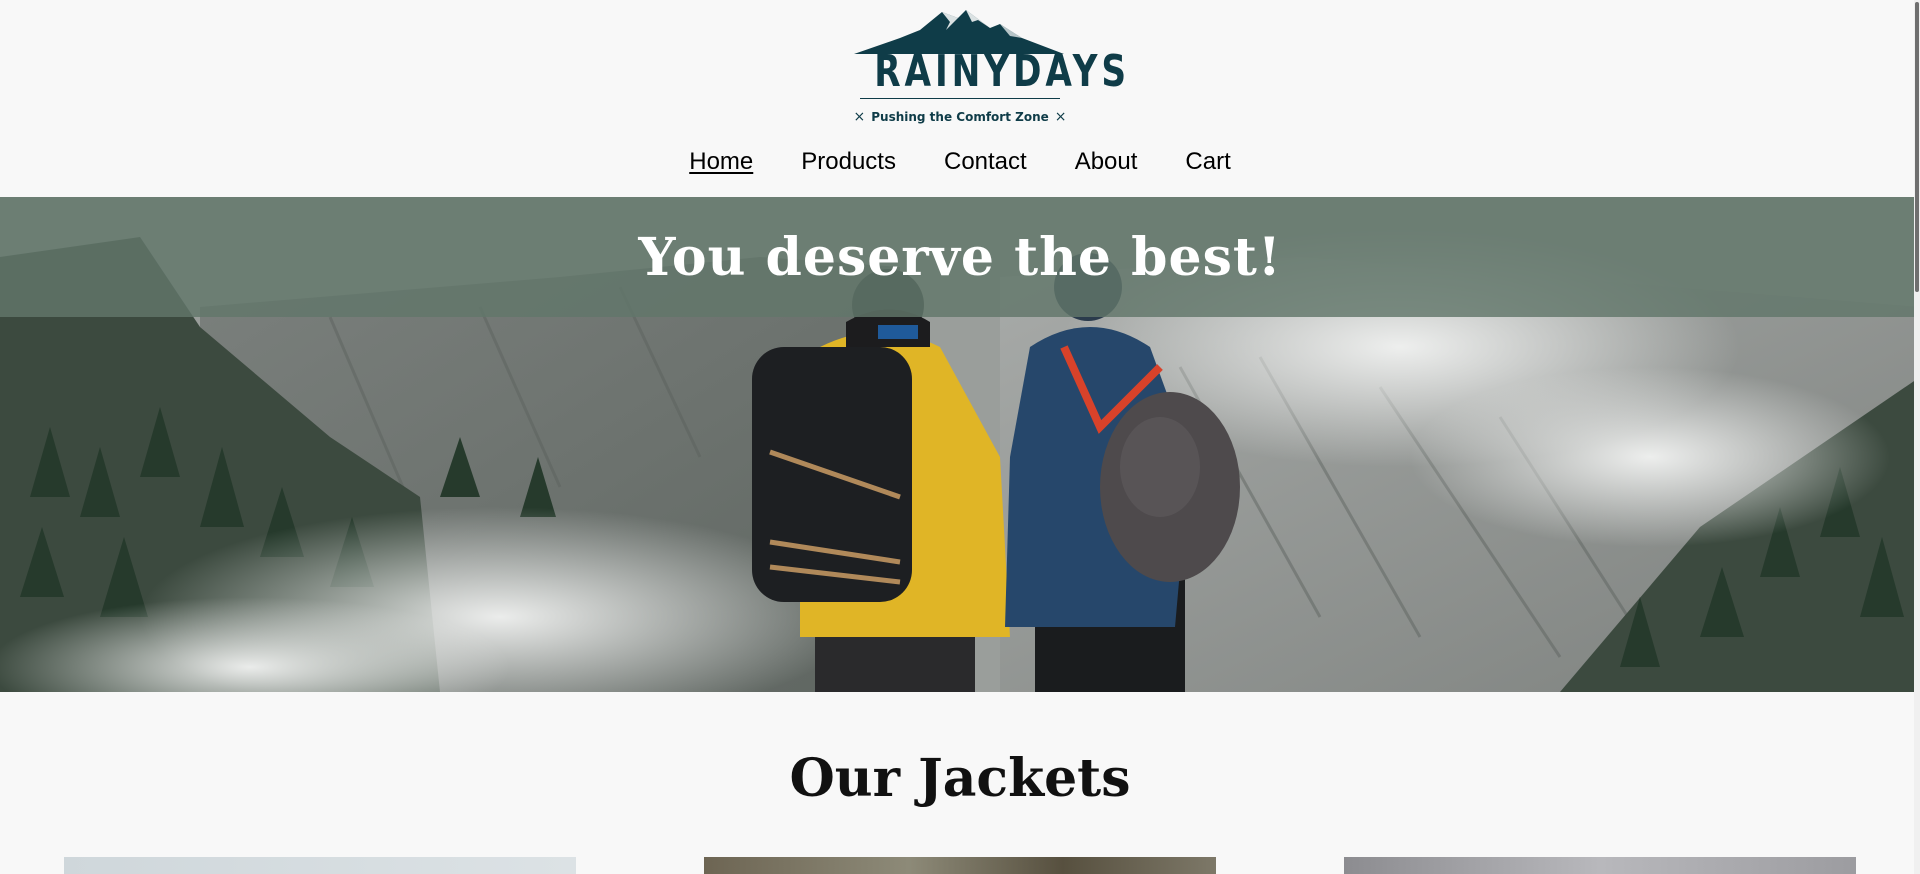  I want to click on jackets-section-title: Our Jackets, so click(960, 778).